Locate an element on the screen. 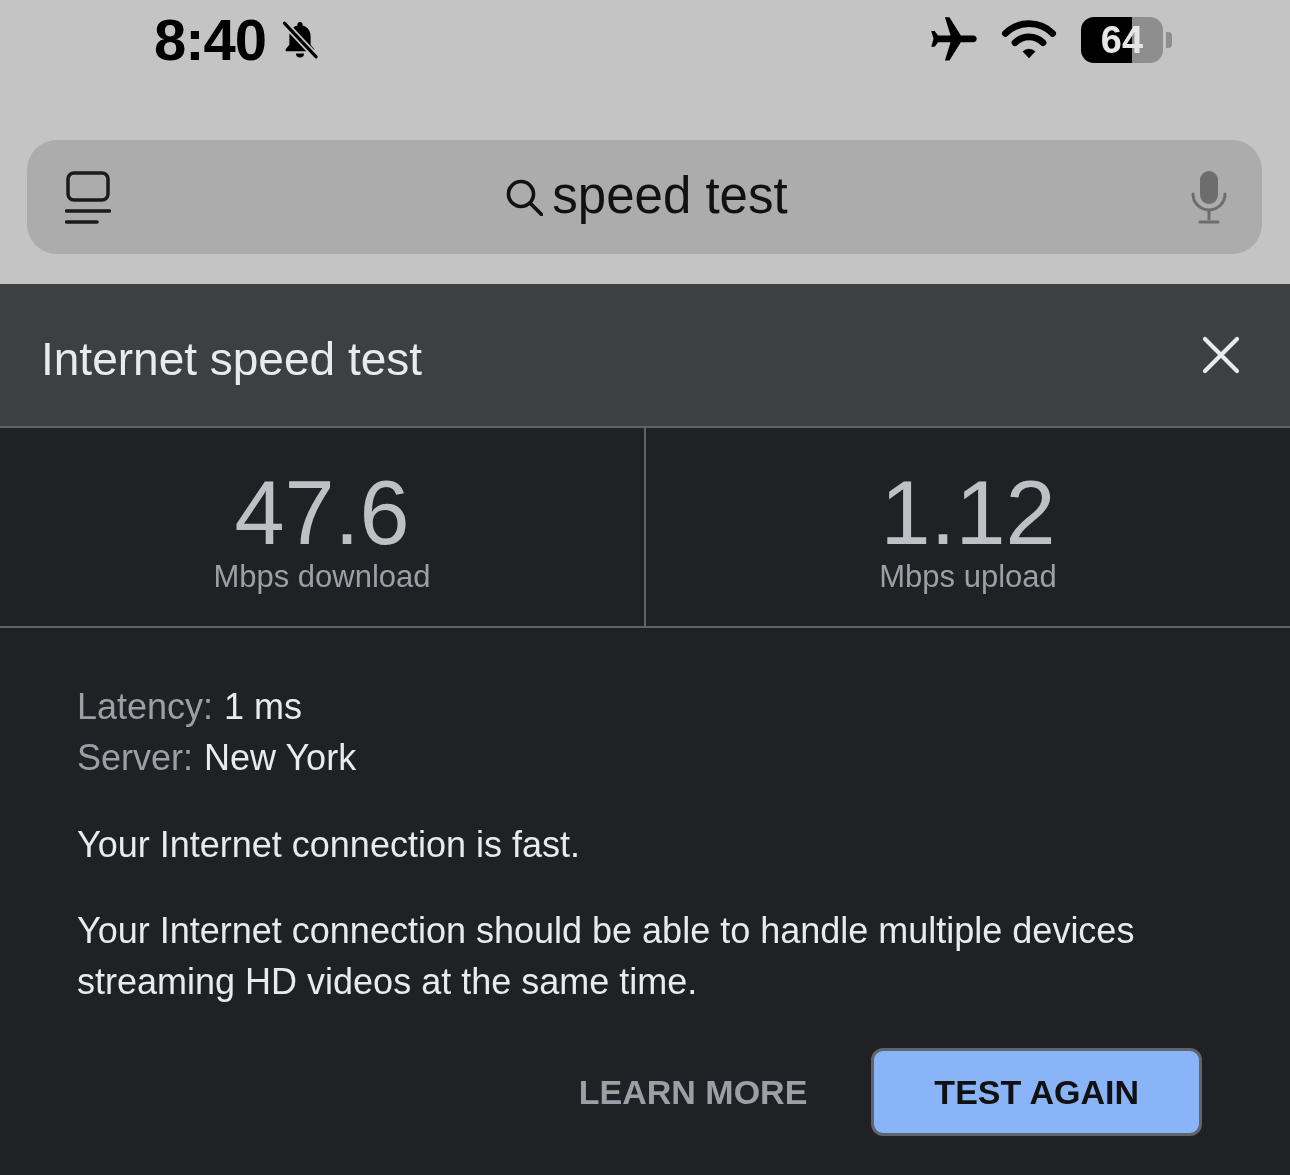 This screenshot has height=1175, width=1290. wifi-icon is located at coordinates (1029, 40).